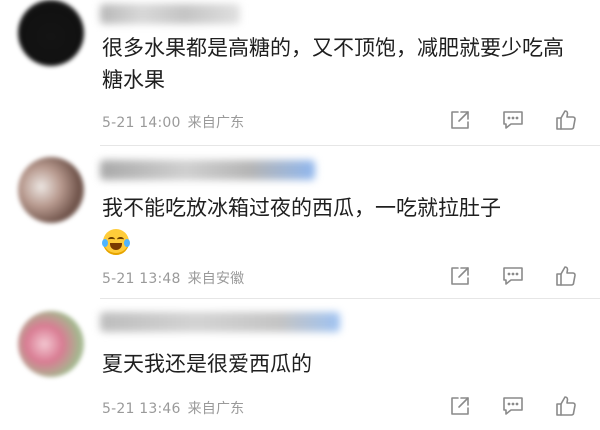 The image size is (600, 430). What do you see at coordinates (116, 242) in the screenshot?
I see `laughing-with-tears-emoji` at bounding box center [116, 242].